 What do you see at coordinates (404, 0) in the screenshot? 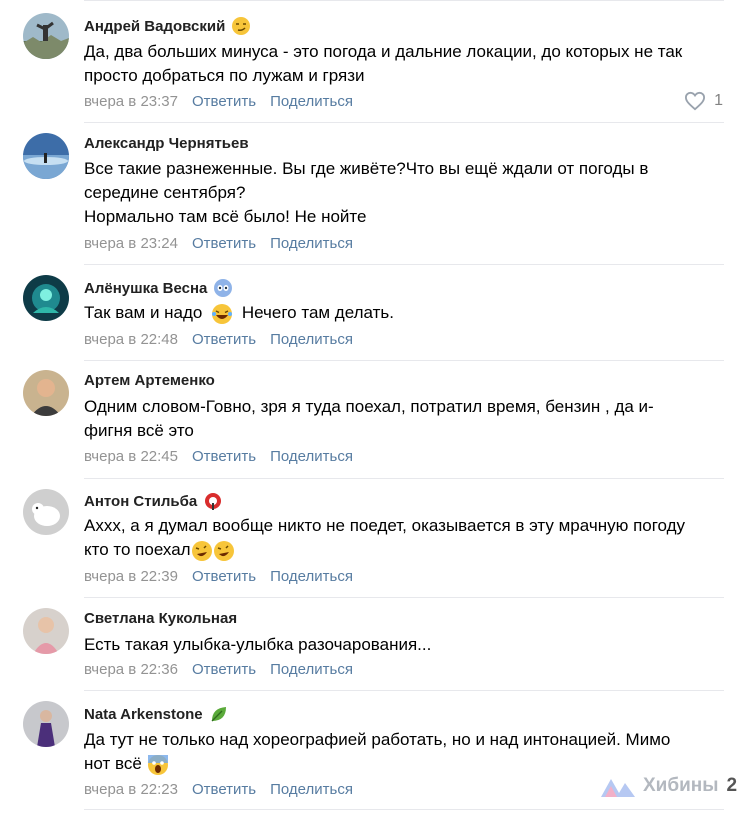
I see `top-divider` at bounding box center [404, 0].